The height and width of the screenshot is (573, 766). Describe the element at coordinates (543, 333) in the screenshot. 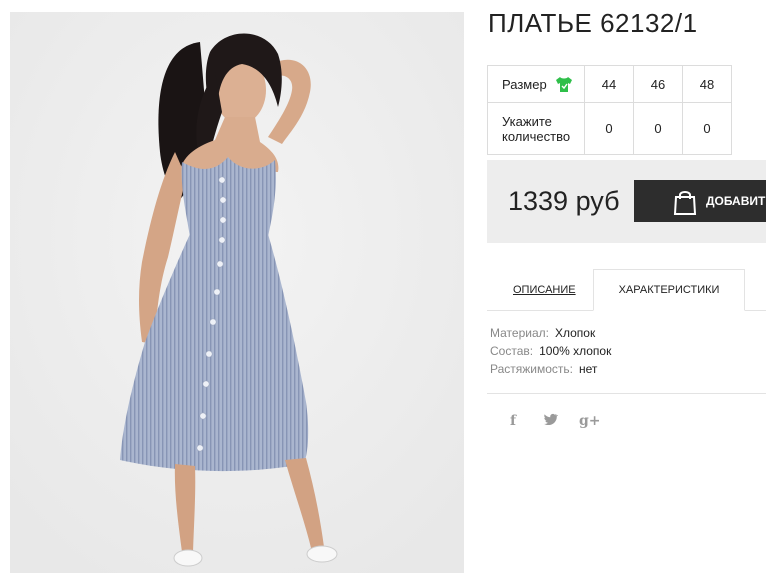

I see `spec-row-material: Материал: Хлопок` at that location.